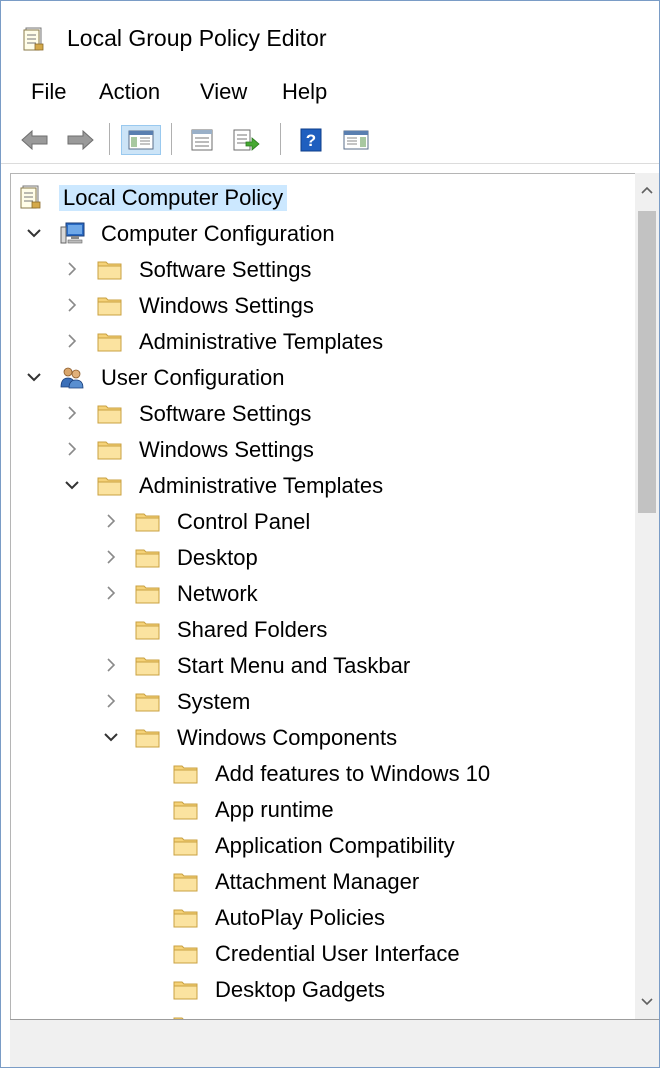 Image resolution: width=660 pixels, height=1068 pixels. Describe the element at coordinates (246, 140) in the screenshot. I see `export-list-button` at that location.